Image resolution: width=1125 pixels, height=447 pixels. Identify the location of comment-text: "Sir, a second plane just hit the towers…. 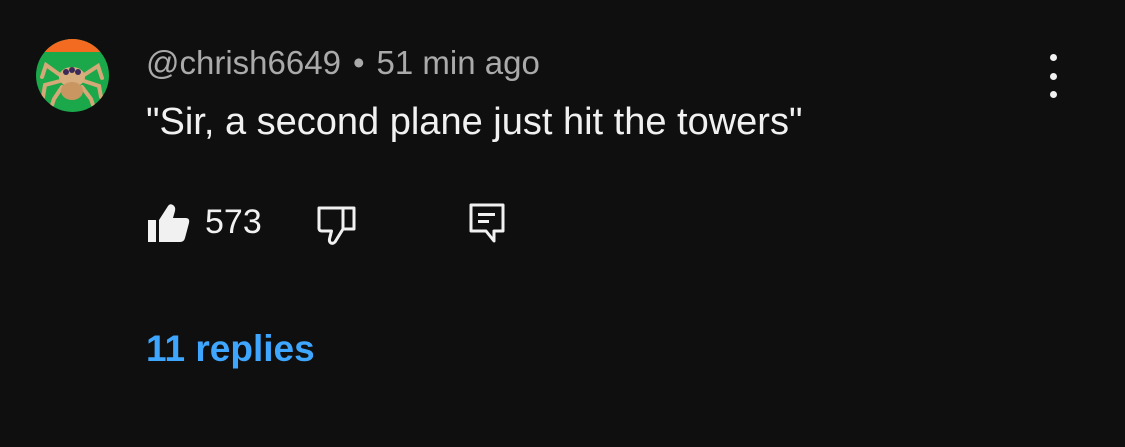
(474, 122).